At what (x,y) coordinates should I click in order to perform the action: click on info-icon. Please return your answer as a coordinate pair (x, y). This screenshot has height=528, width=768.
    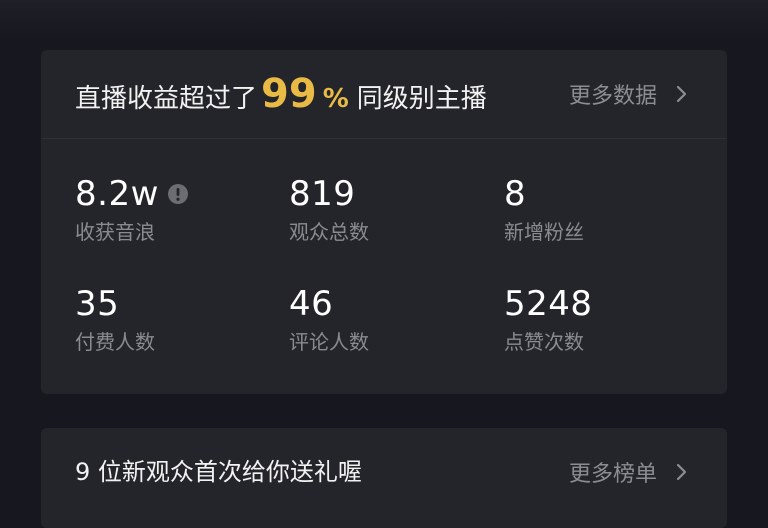
    Looking at the image, I should click on (178, 194).